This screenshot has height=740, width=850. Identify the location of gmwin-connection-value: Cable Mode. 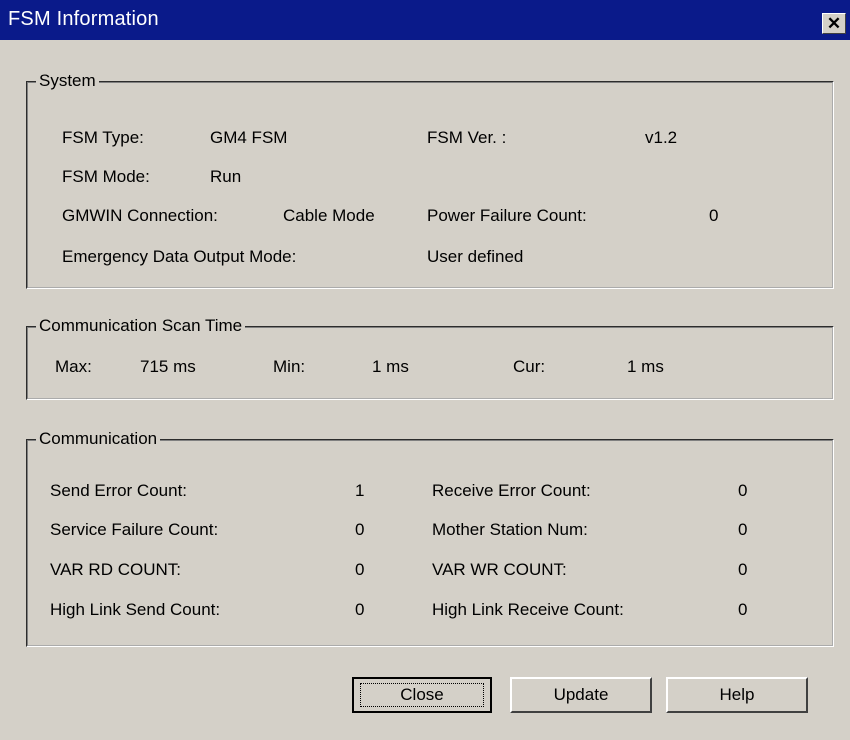
(329, 215).